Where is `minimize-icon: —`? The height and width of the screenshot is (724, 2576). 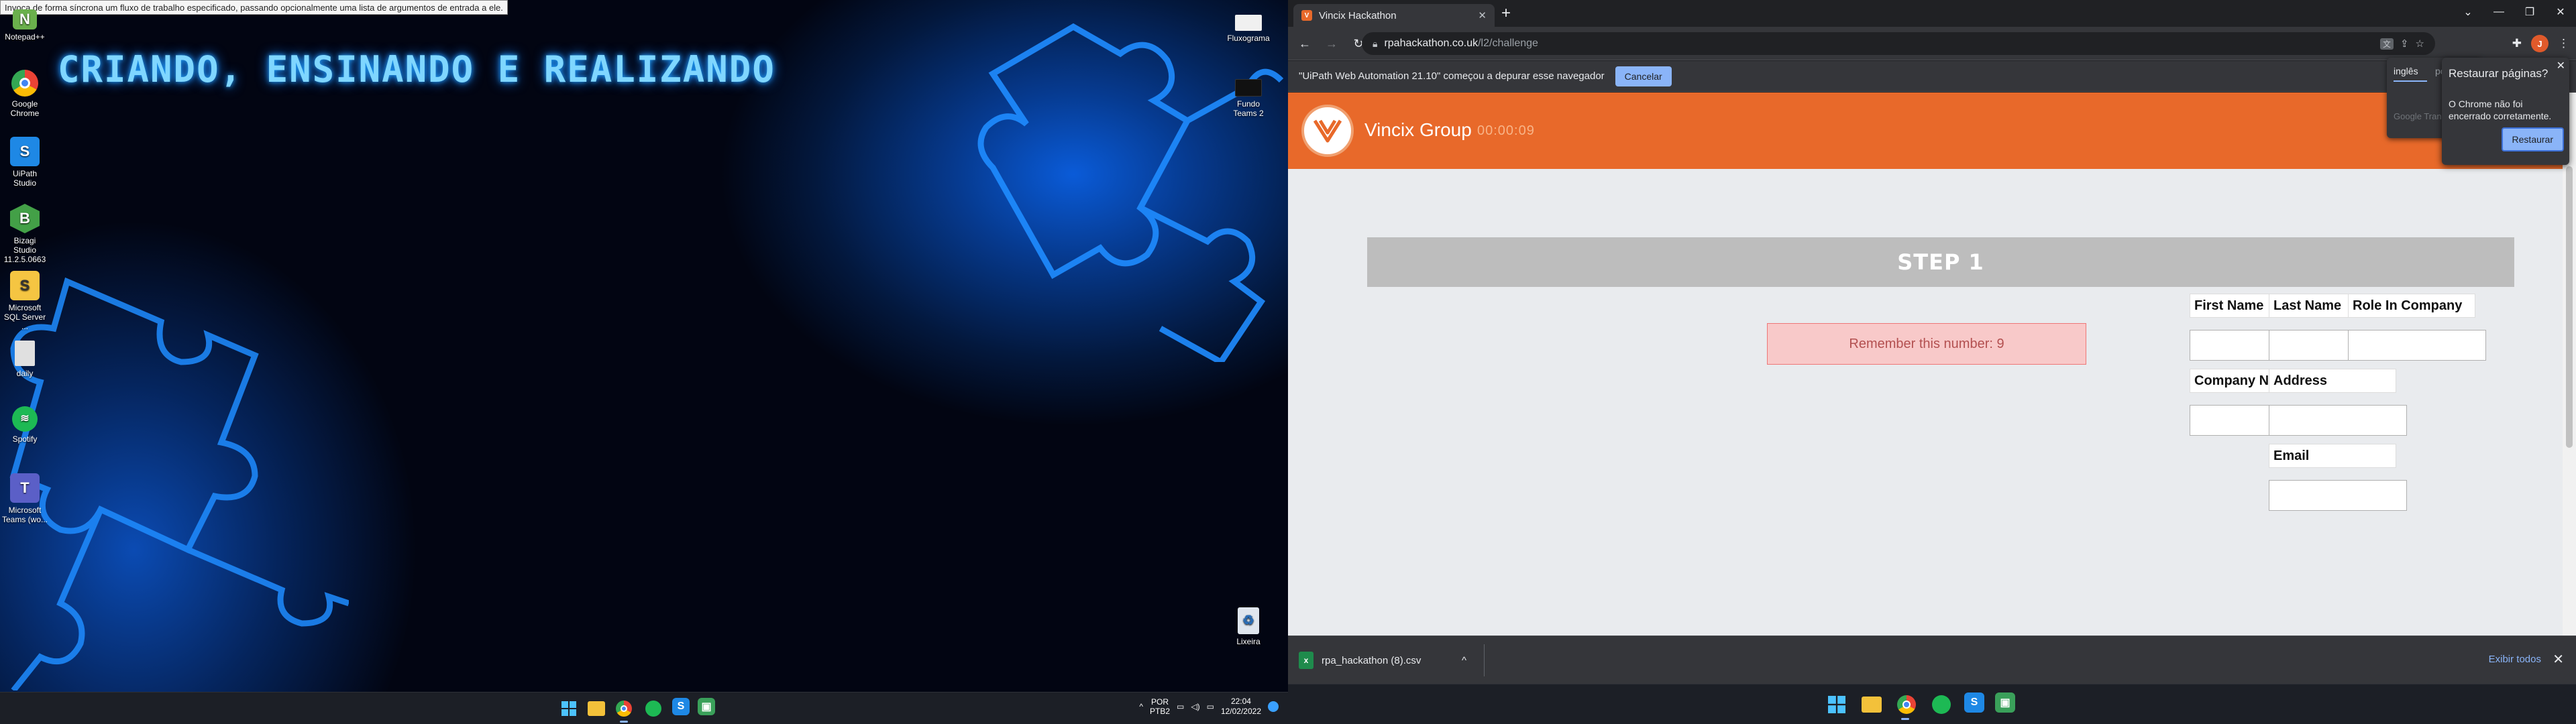
minimize-icon: — is located at coordinates (2498, 12).